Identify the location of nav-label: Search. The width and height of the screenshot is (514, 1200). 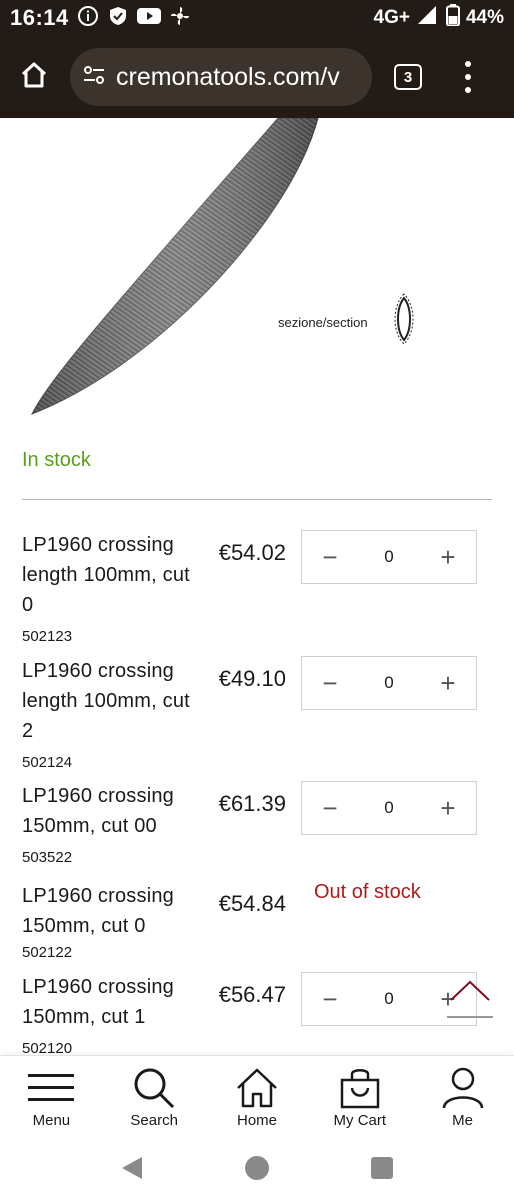
(154, 1120).